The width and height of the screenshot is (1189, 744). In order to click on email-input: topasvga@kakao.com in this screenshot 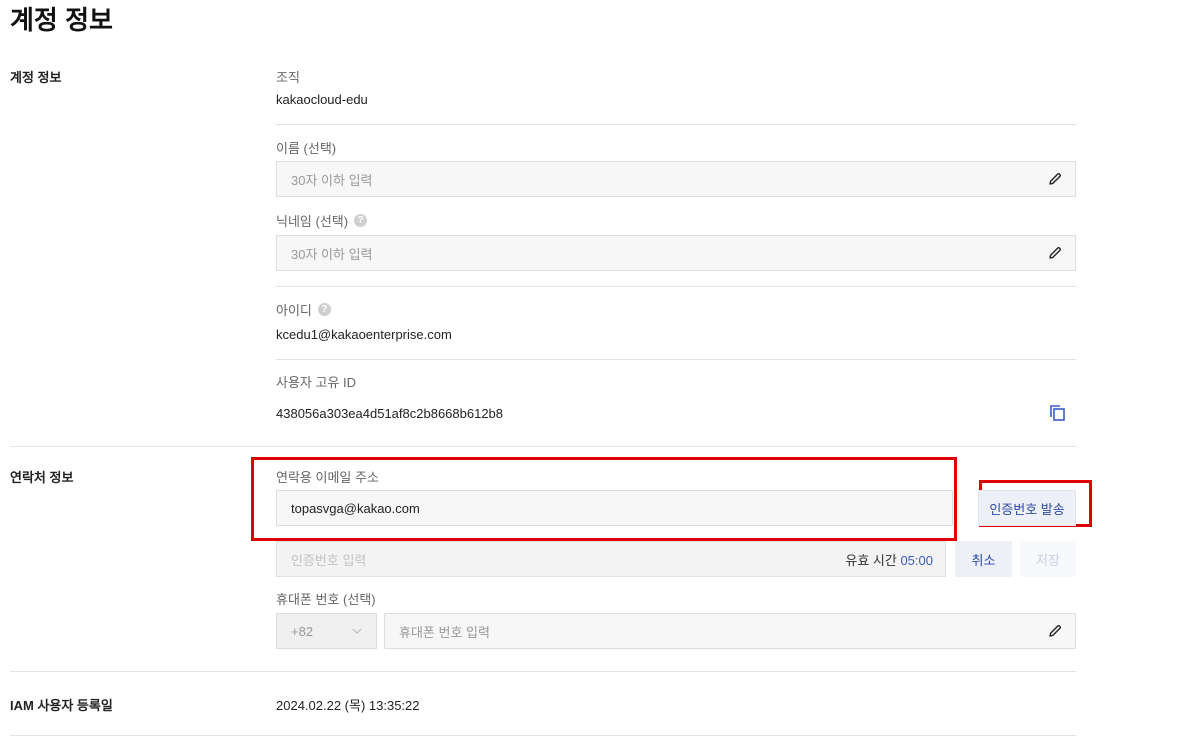, I will do `click(614, 508)`.